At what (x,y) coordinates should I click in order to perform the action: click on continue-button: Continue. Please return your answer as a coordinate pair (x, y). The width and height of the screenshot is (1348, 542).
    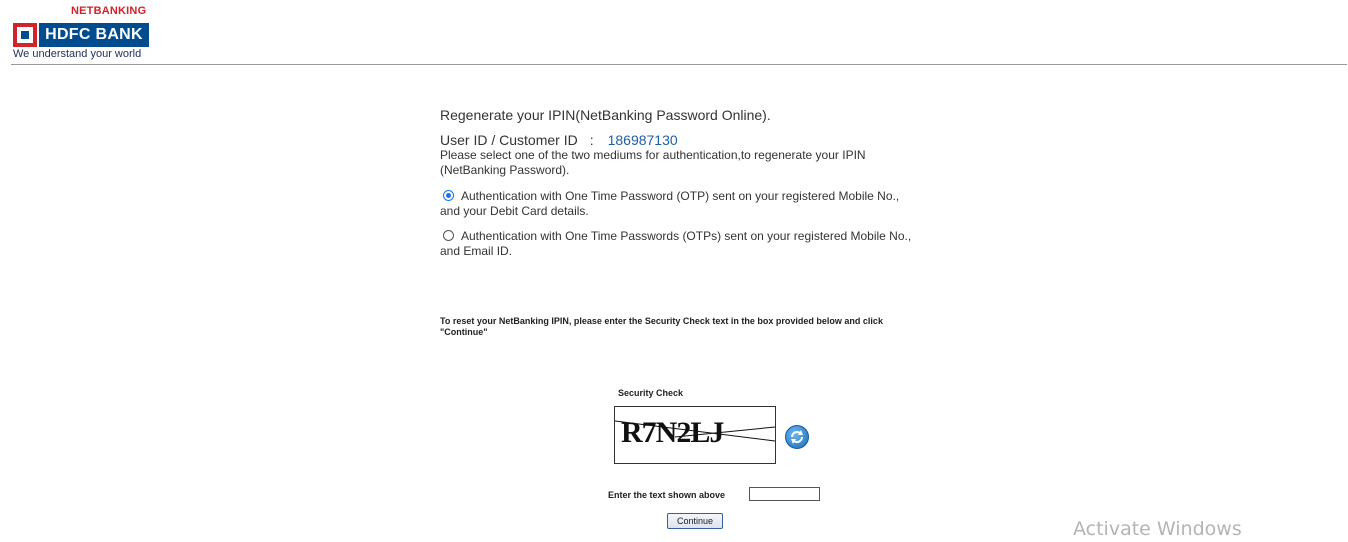
    Looking at the image, I should click on (695, 521).